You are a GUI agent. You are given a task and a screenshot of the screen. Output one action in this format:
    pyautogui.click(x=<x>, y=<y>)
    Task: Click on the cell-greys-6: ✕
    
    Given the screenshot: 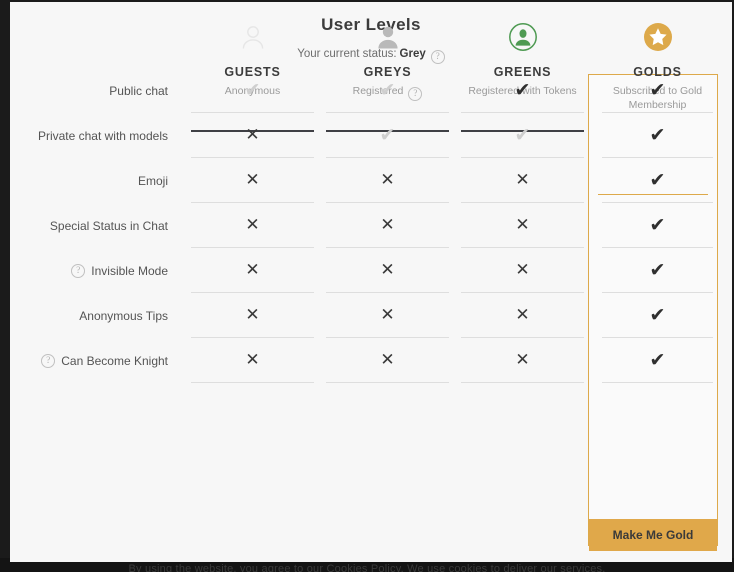 What is the action you would take?
    pyautogui.click(x=387, y=360)
    